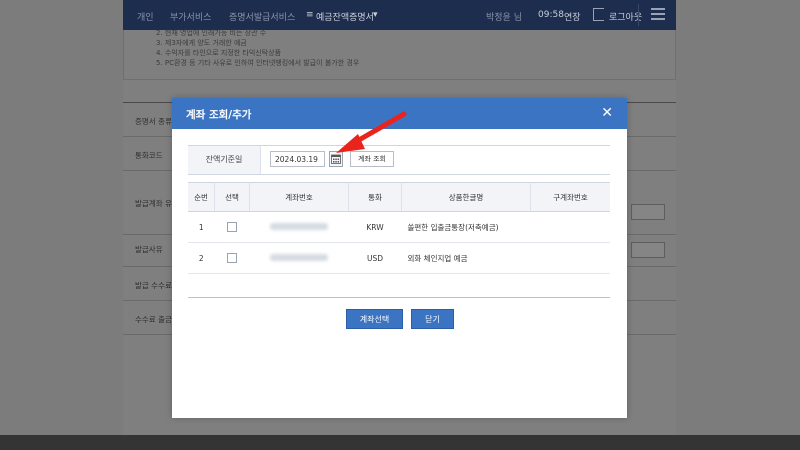  Describe the element at coordinates (658, 14) in the screenshot. I see `hamburger-menu-icon` at that location.